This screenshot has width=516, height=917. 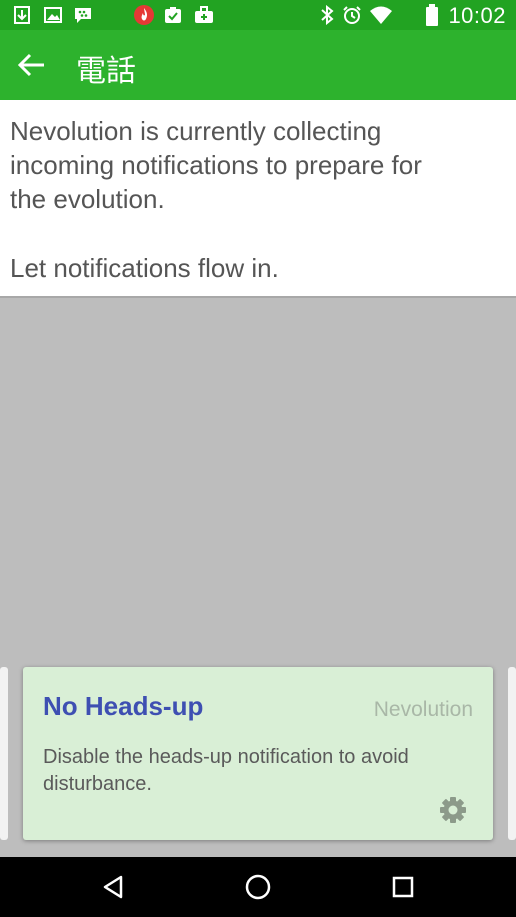 I want to click on message-line: incoming notifications to prepare for, so click(x=216, y=165).